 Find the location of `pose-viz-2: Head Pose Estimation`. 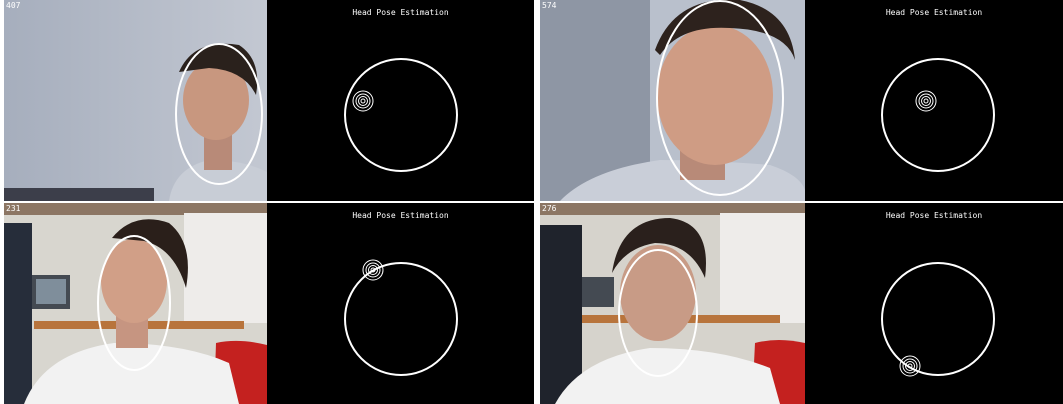

pose-viz-2: Head Pose Estimation is located at coordinates (934, 100).